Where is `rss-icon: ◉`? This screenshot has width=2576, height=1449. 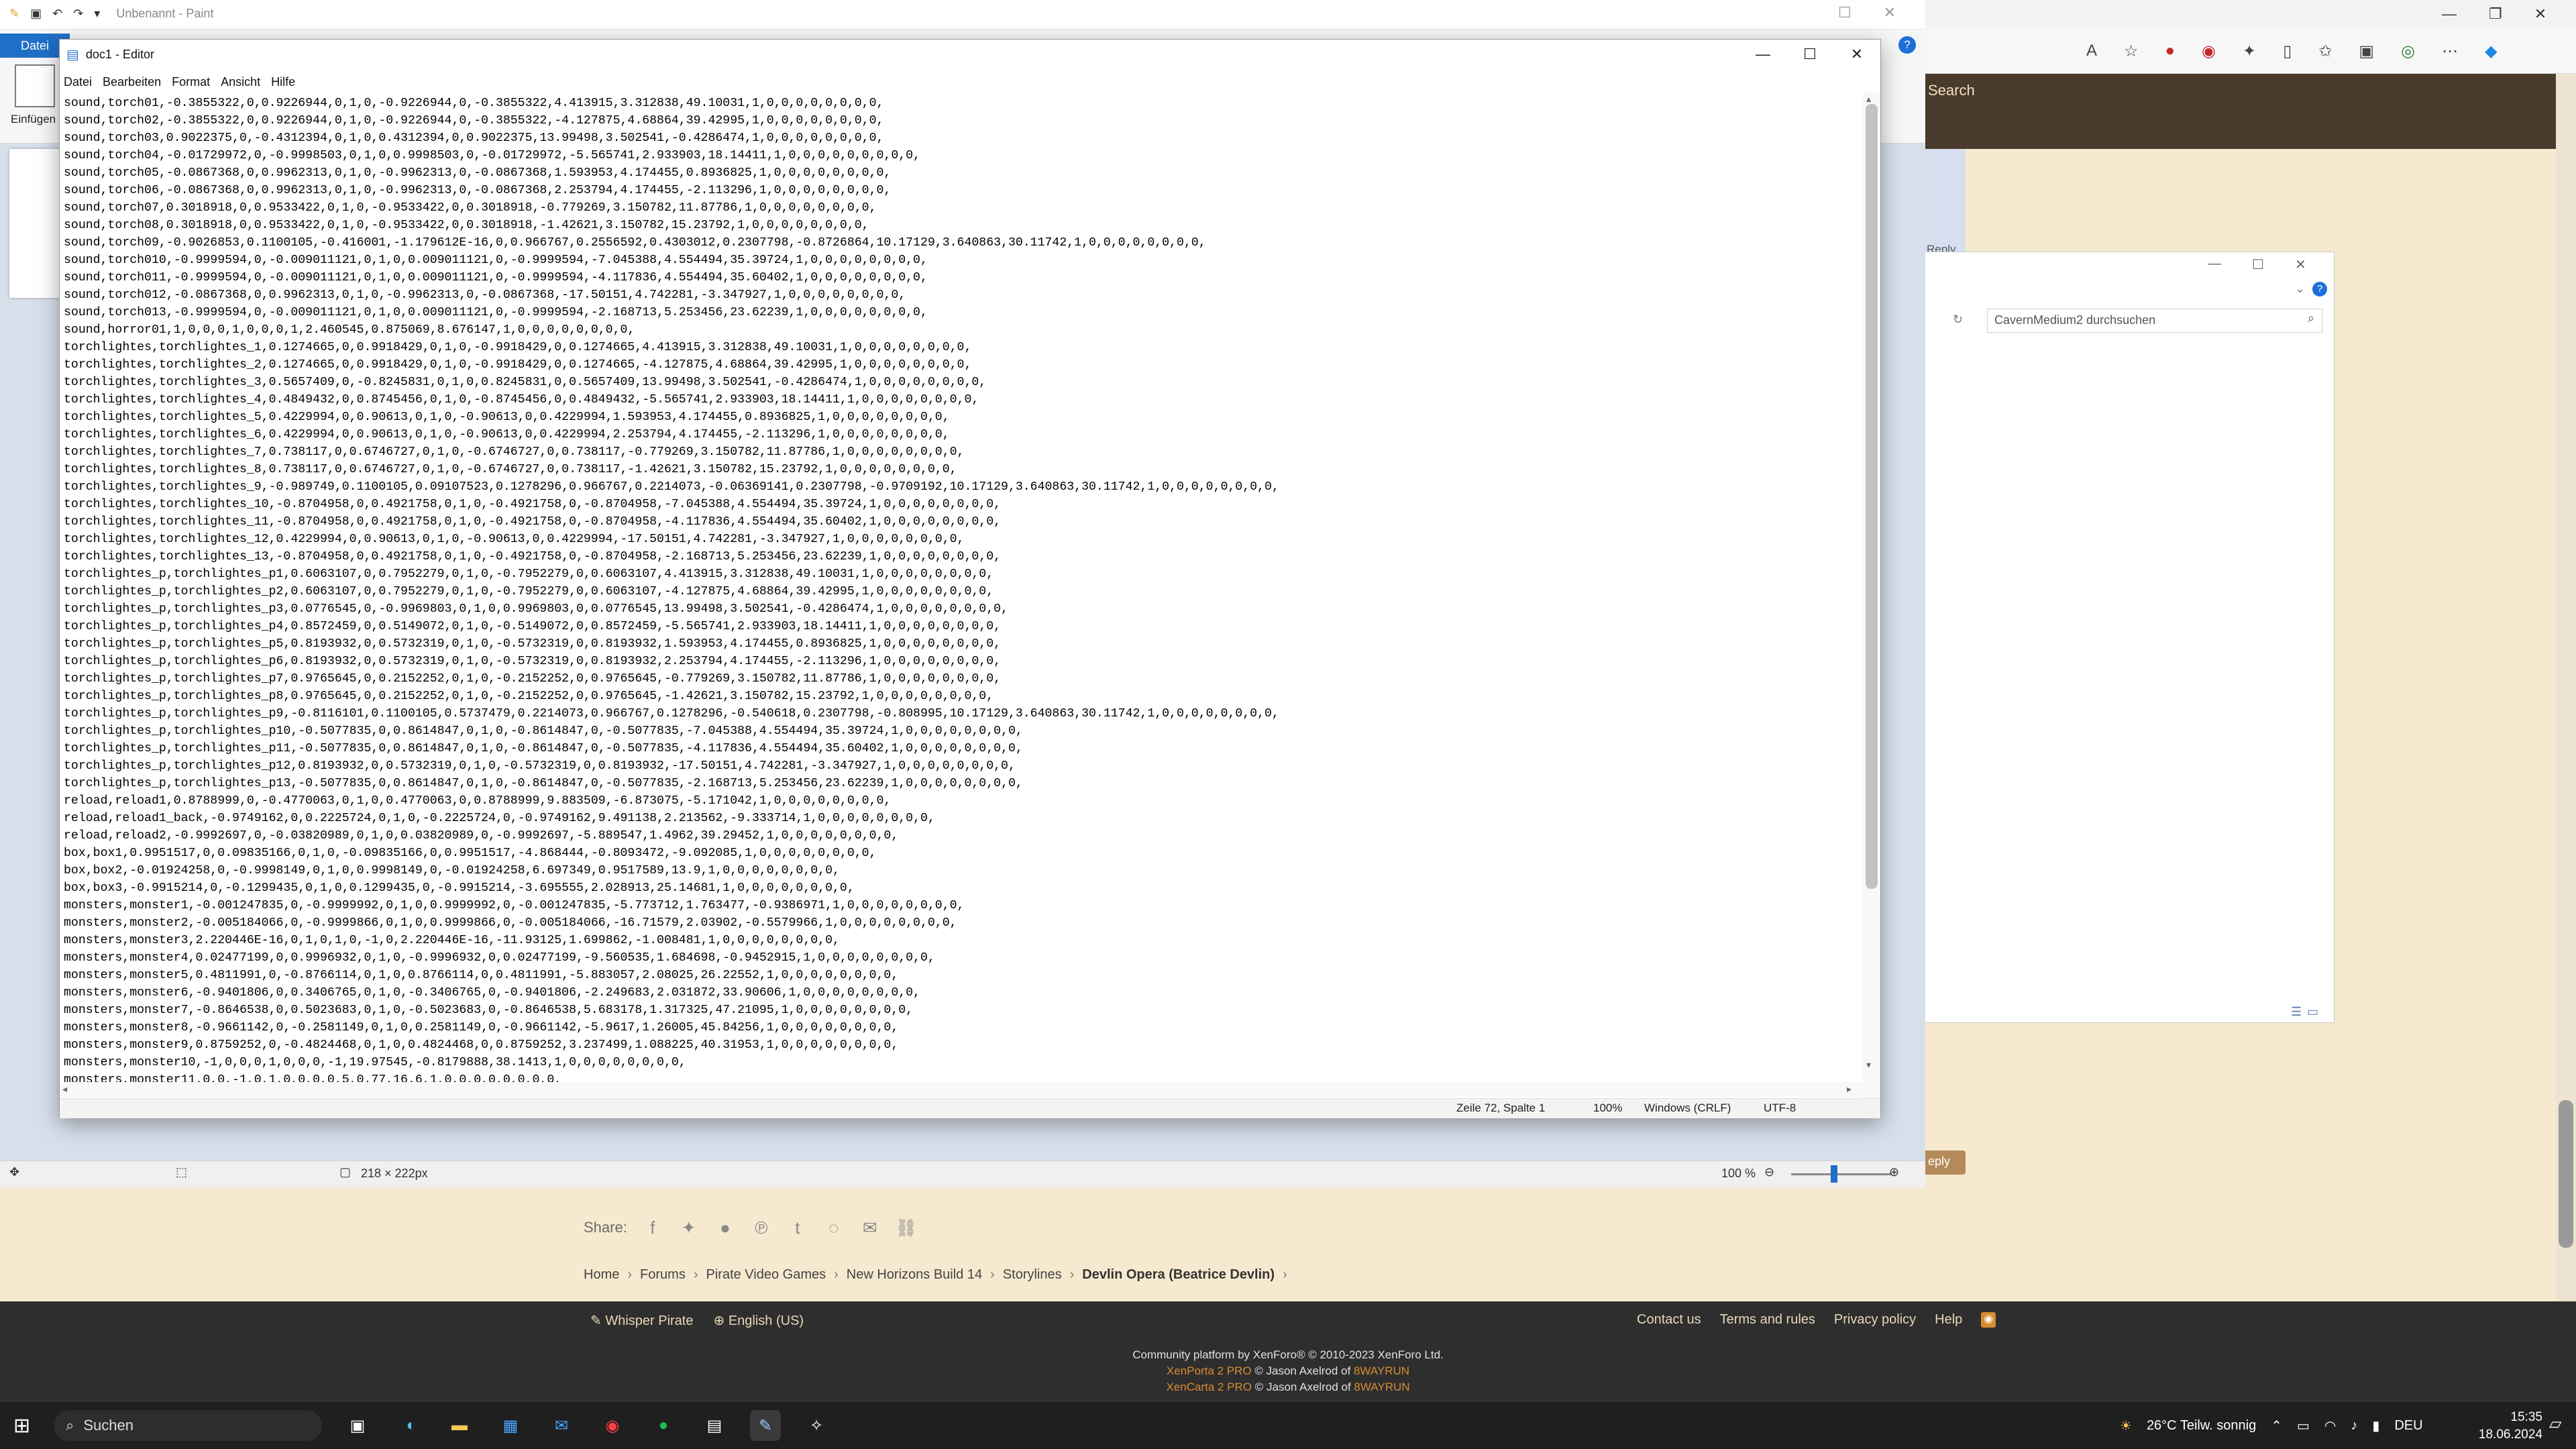
rss-icon: ◉ is located at coordinates (1988, 1320).